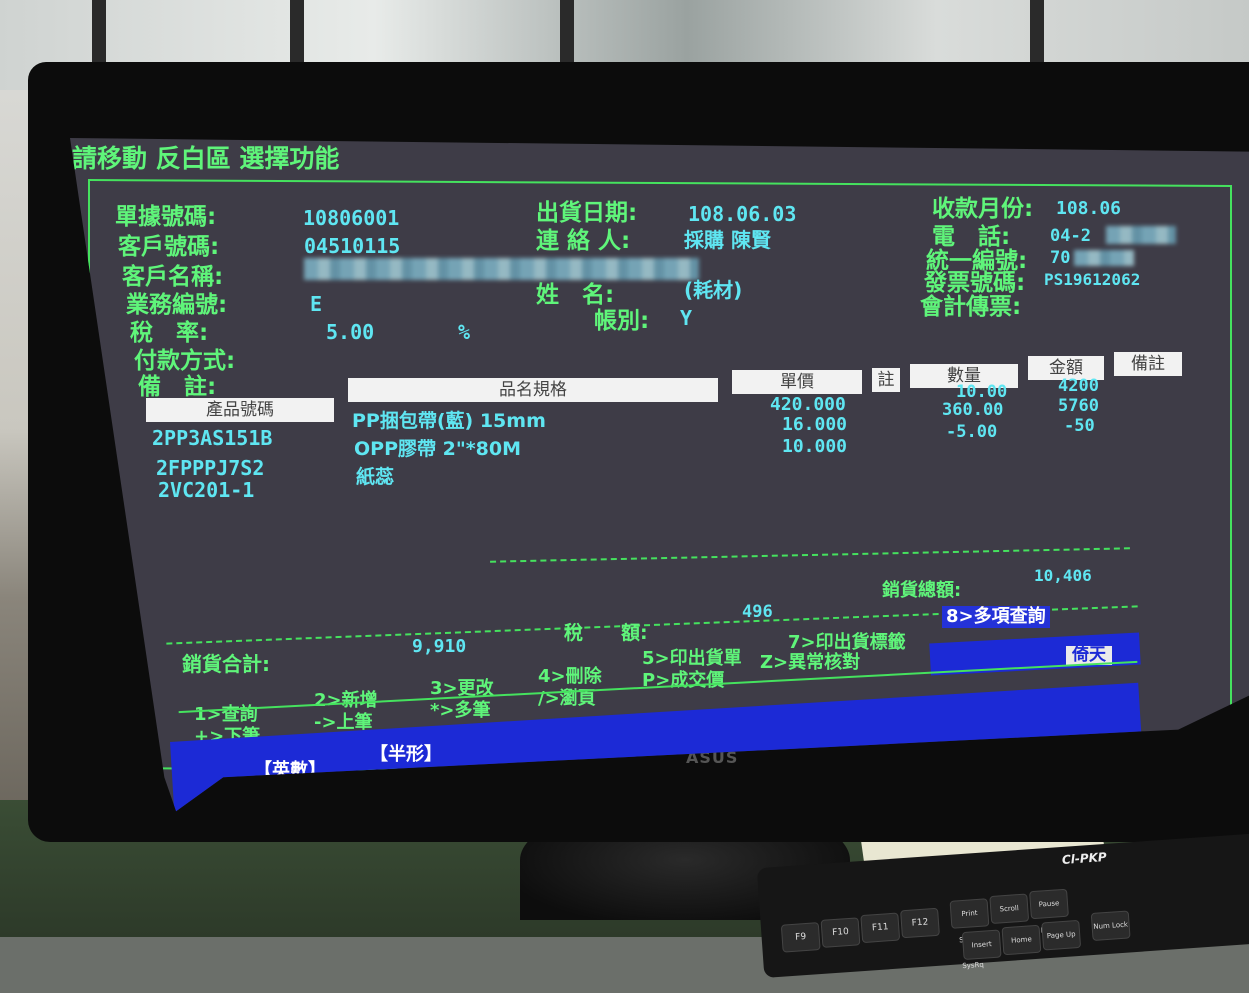  I want to click on phone-value: 04-2, so click(1070, 236).